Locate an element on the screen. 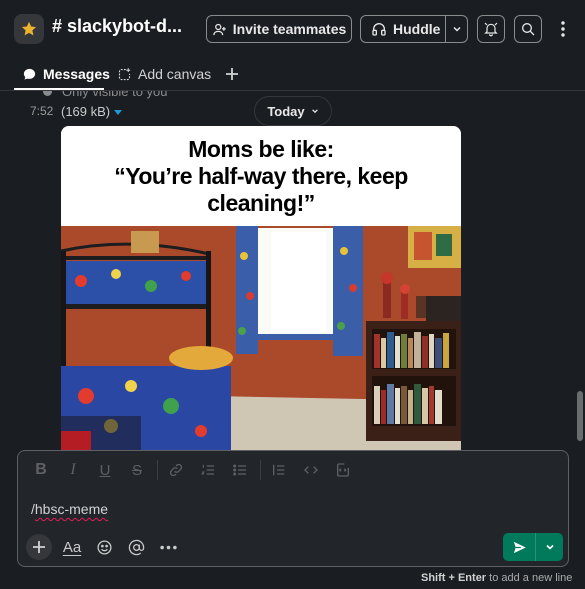  invite-teammates-button: Invite teammates is located at coordinates (279, 29).